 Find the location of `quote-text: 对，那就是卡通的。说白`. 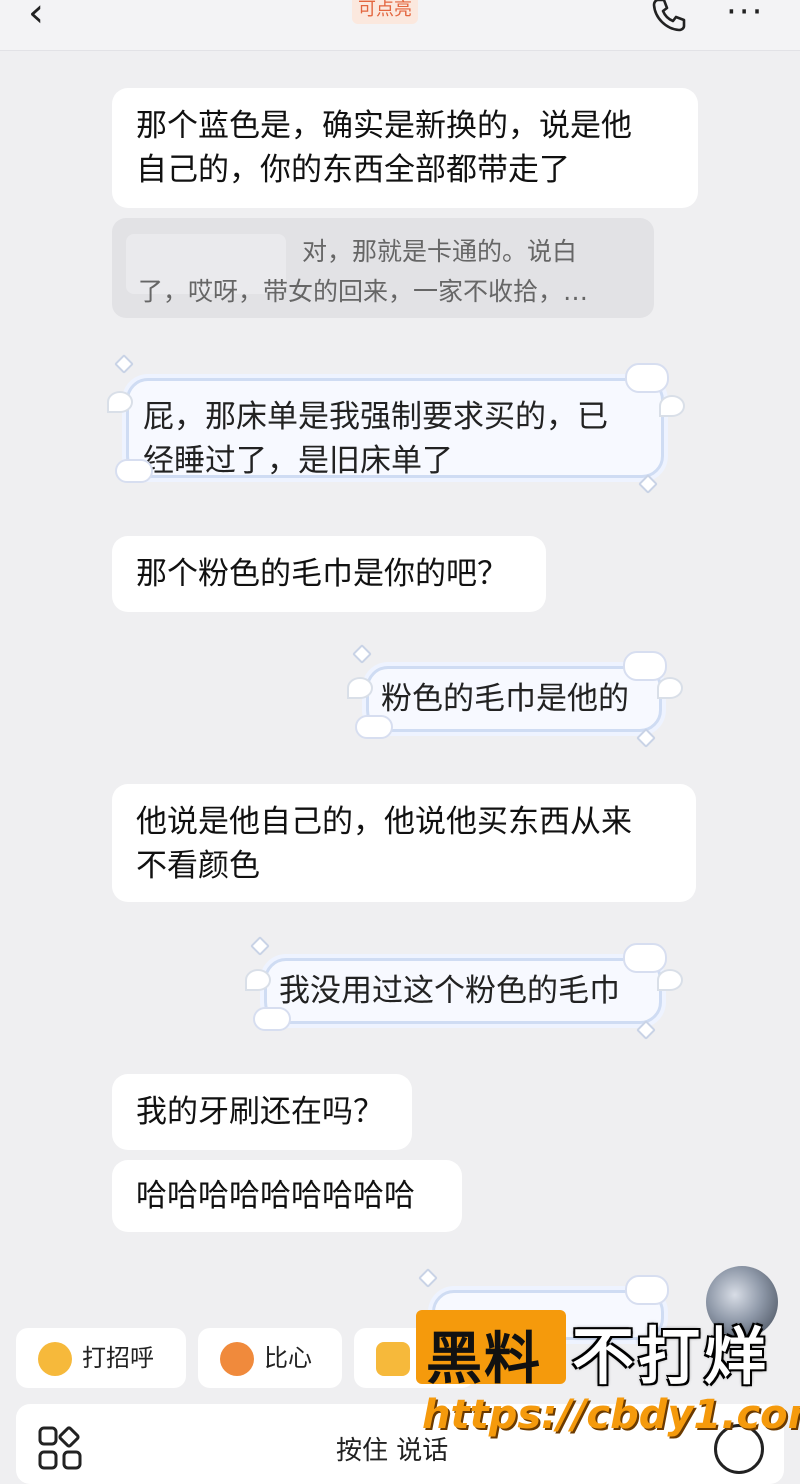

quote-text: 对，那就是卡通的。说白 is located at coordinates (440, 251).